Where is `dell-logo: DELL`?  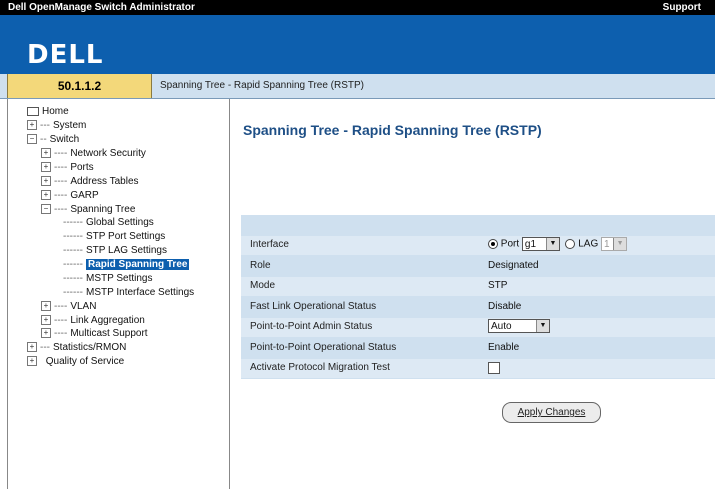 dell-logo: DELL is located at coordinates (65, 55).